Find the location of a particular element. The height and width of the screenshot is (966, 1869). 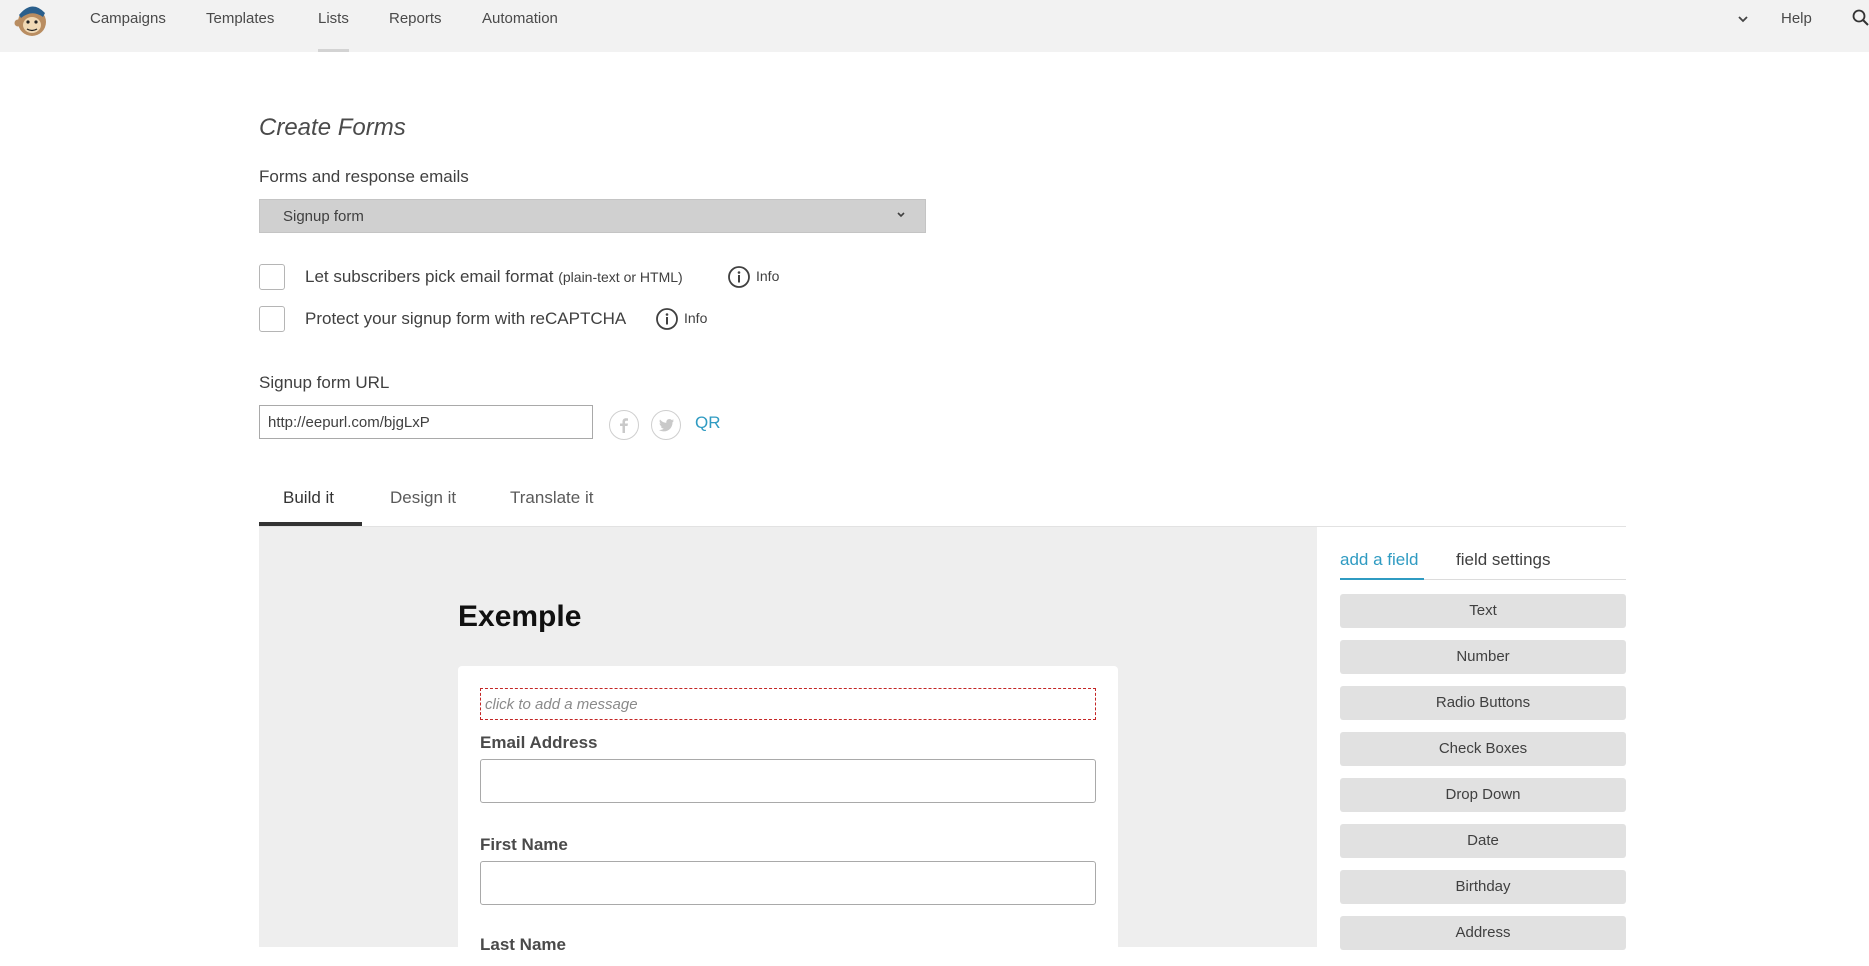

last-name-label: Last Name is located at coordinates (523, 945).